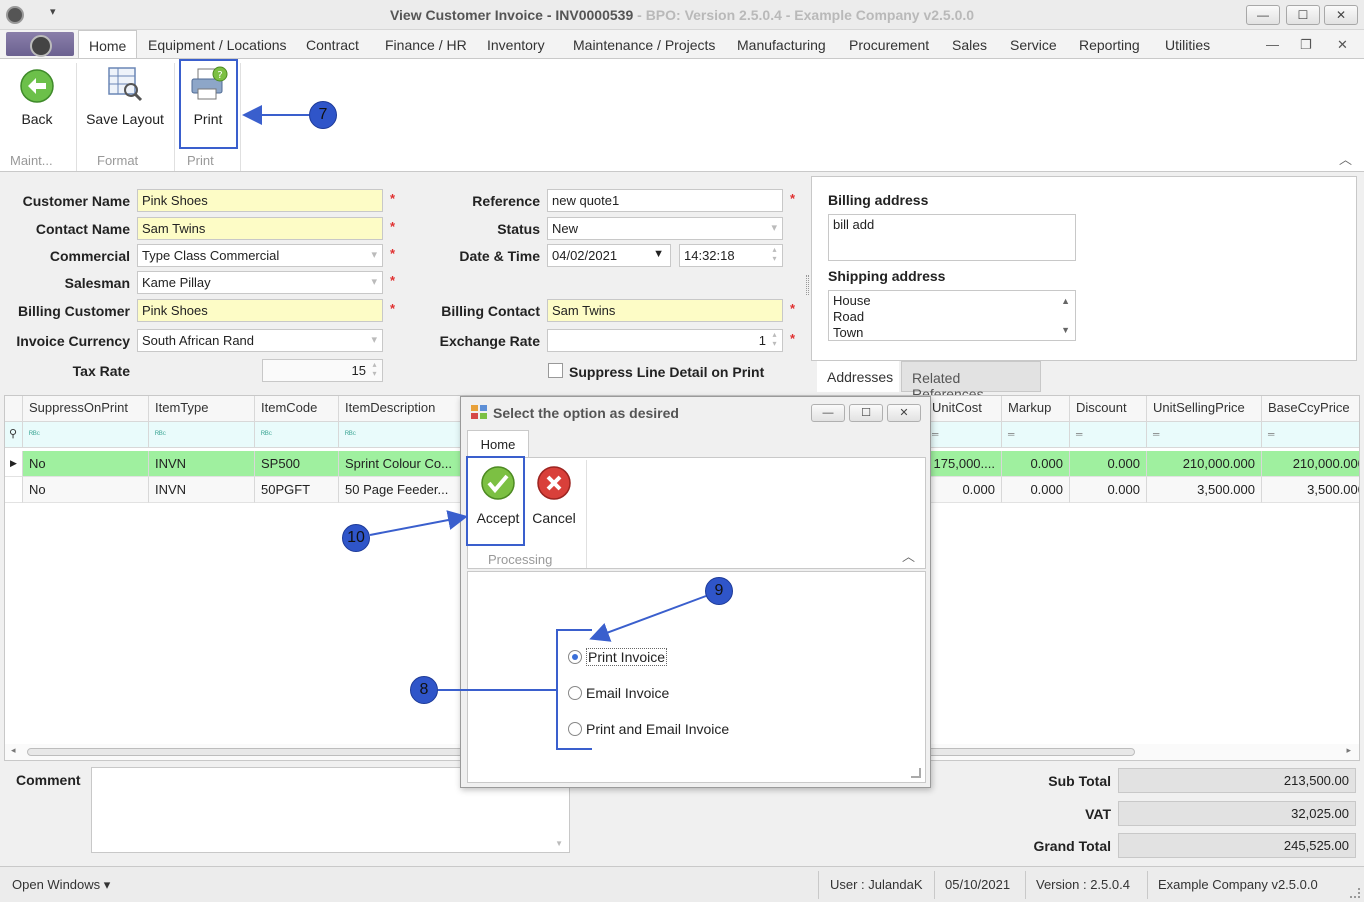 The height and width of the screenshot is (902, 1364). I want to click on tab-equipment-locations: Equipment / Locations, so click(217, 45).